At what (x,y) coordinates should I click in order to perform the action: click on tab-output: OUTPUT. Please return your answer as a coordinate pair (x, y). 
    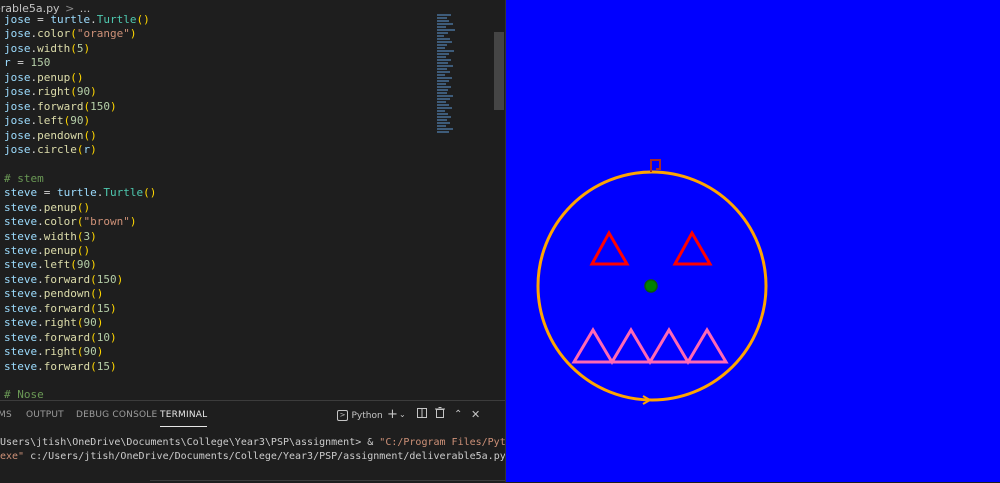
    Looking at the image, I should click on (45, 415).